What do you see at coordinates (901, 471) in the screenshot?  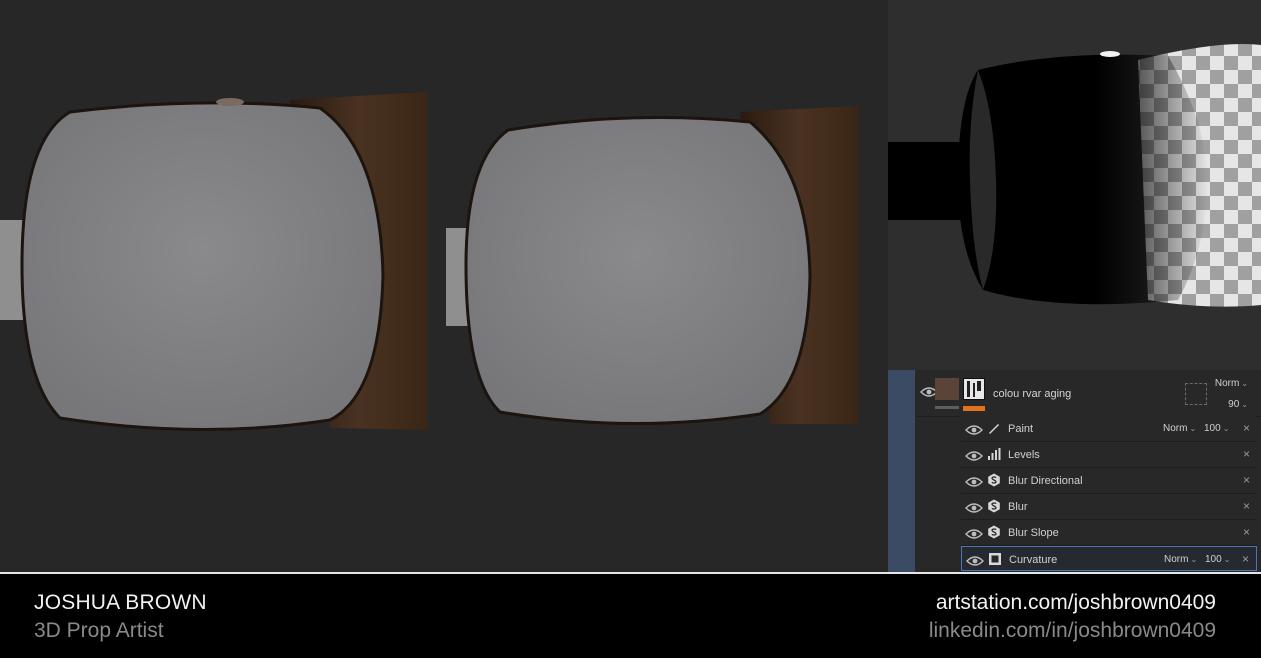 I see `layers-panel-strip` at bounding box center [901, 471].